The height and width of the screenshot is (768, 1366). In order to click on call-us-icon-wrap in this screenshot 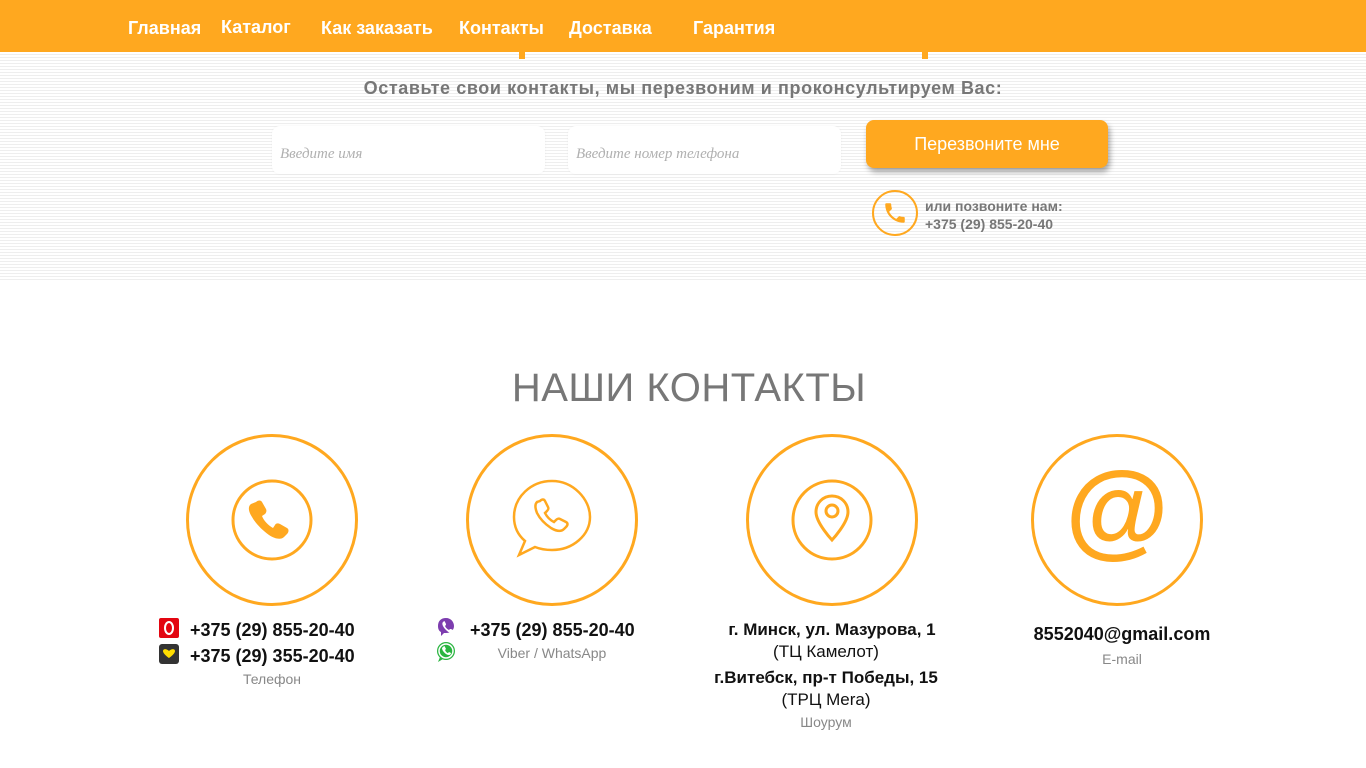, I will do `click(895, 213)`.